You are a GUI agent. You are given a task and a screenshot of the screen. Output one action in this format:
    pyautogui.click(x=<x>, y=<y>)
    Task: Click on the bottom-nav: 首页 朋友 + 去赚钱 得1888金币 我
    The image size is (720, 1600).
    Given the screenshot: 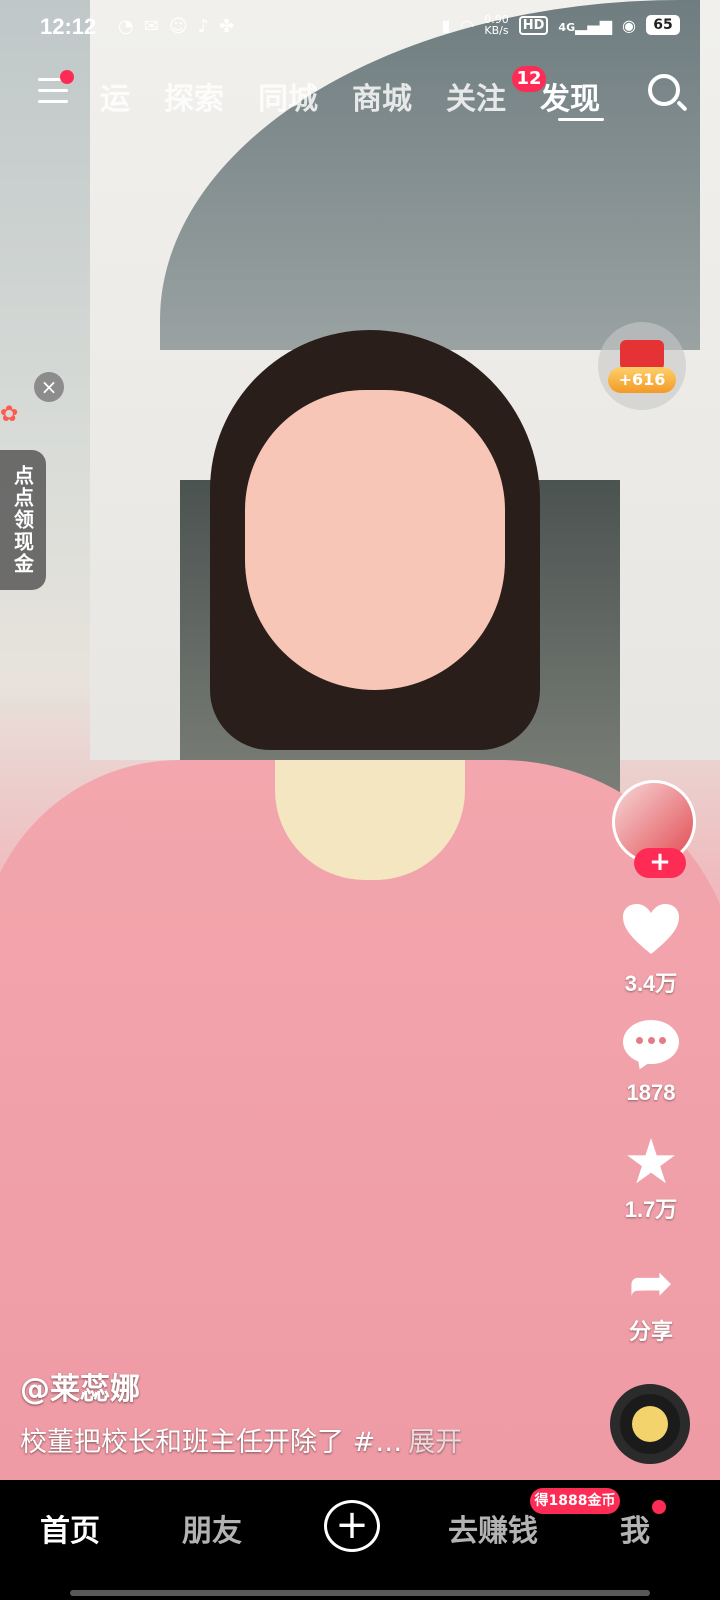 What is the action you would take?
    pyautogui.click(x=360, y=1540)
    